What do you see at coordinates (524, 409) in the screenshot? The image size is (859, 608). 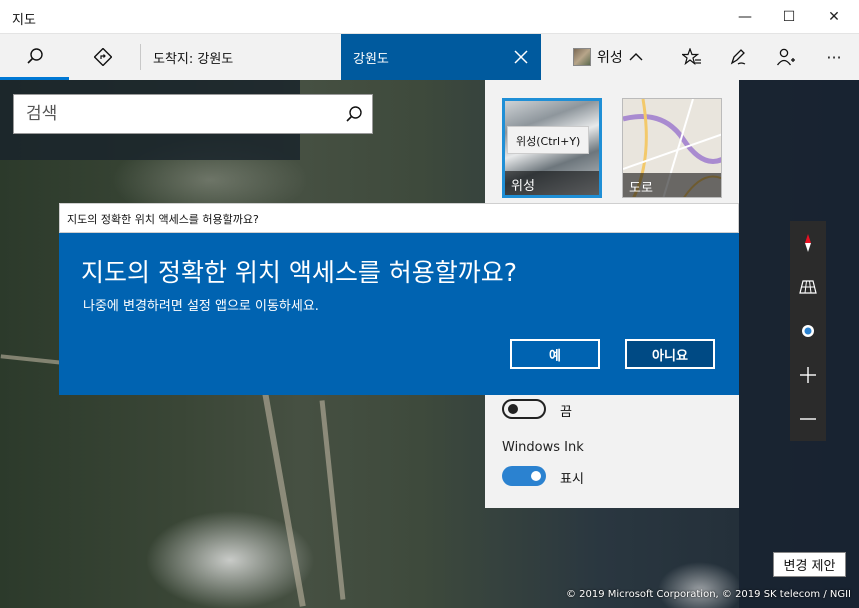 I see `traffic-toggle` at bounding box center [524, 409].